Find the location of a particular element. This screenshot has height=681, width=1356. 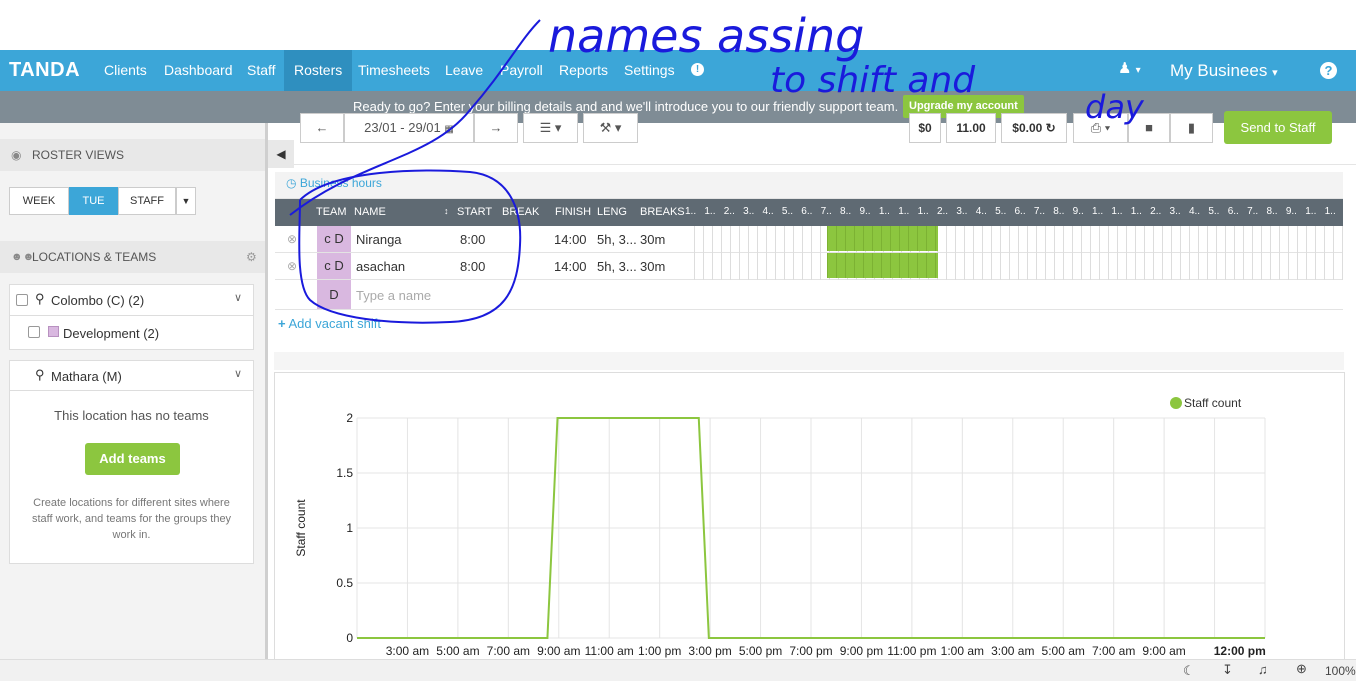

view-dropdown-icon: ▼ is located at coordinates (186, 201).